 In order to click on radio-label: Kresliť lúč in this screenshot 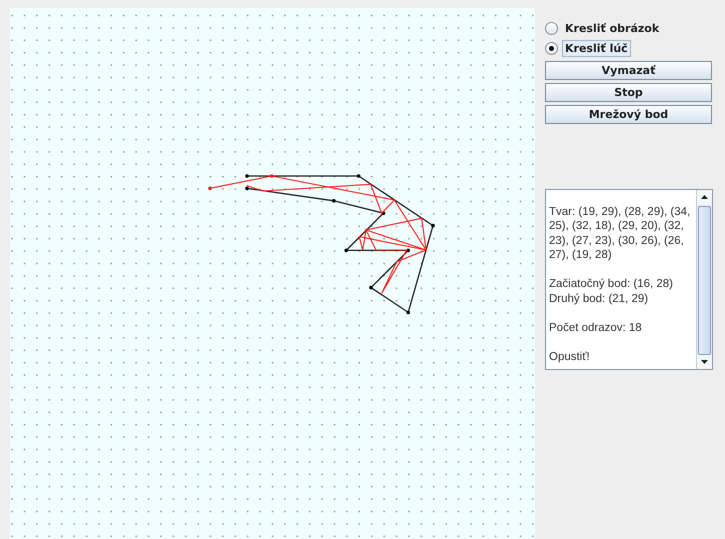, I will do `click(596, 48)`.